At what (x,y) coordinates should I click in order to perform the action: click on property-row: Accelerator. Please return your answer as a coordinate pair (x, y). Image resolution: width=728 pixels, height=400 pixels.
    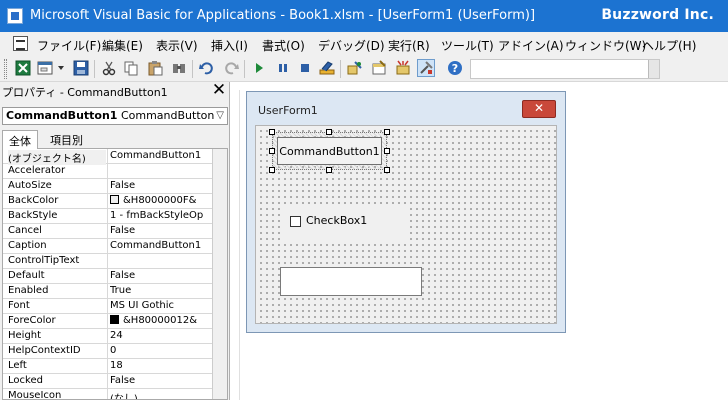
    Looking at the image, I should click on (108, 171).